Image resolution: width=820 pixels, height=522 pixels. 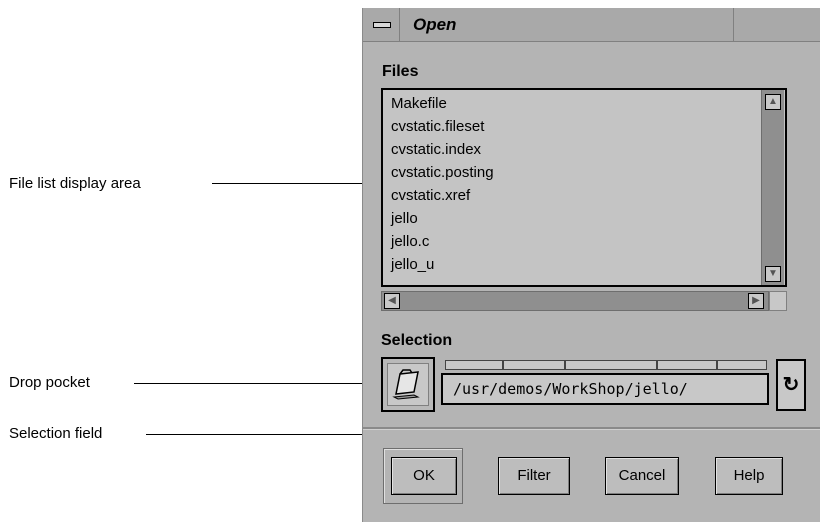 What do you see at coordinates (591, 25) in the screenshot?
I see `title-bar: Open` at bounding box center [591, 25].